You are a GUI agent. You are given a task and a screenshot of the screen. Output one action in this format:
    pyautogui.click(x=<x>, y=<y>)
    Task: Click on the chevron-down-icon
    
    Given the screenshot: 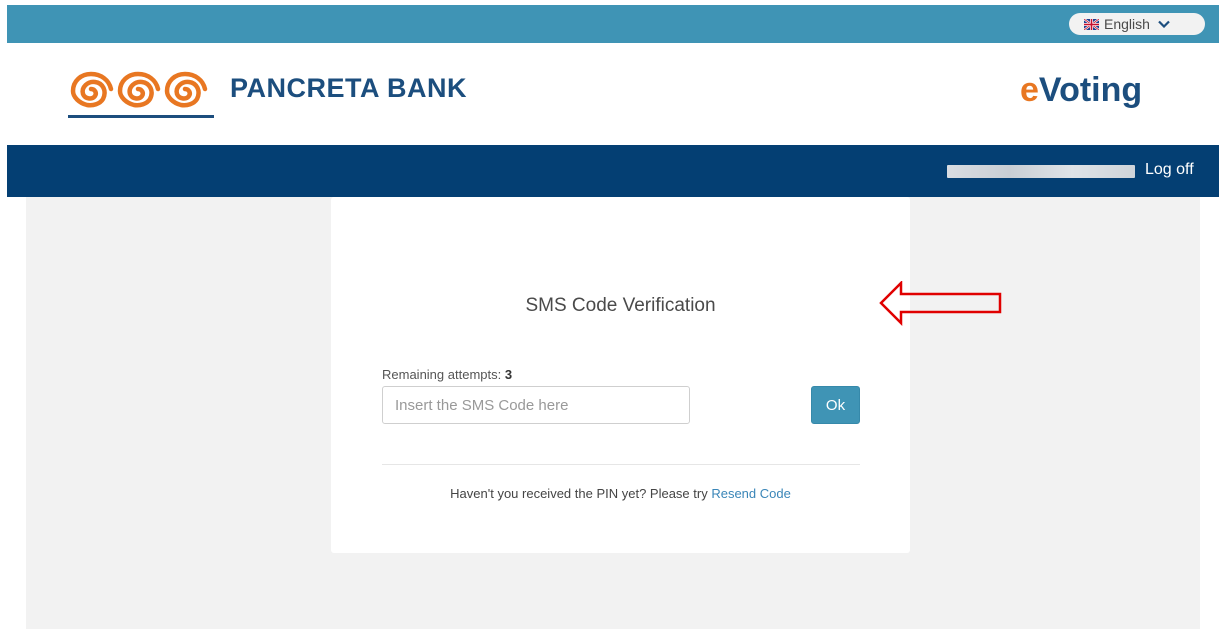 What is the action you would take?
    pyautogui.click(x=1164, y=24)
    